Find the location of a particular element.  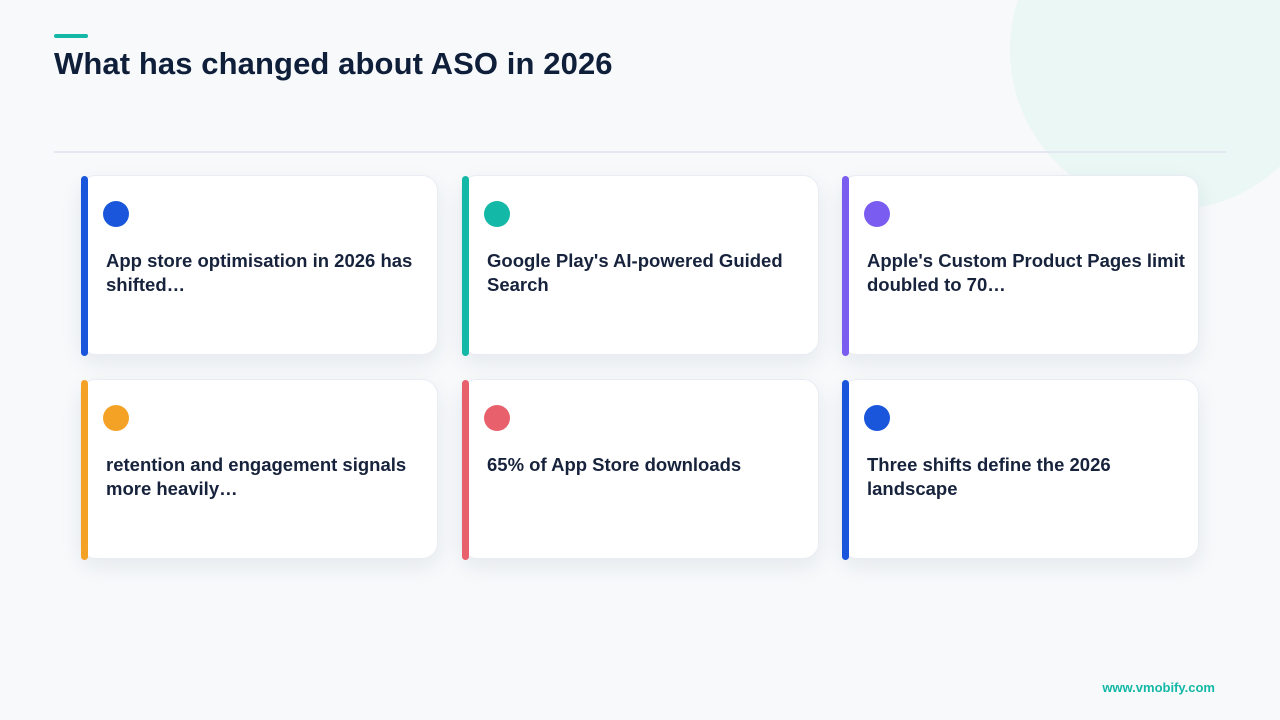

page-title: What has changed about ASO in 2026 is located at coordinates (333, 63).